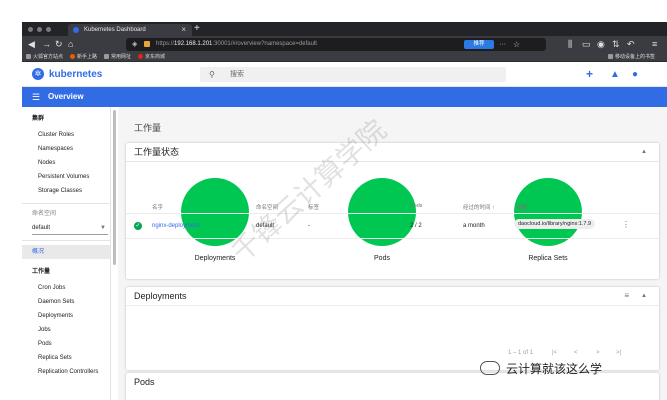  Describe the element at coordinates (59, 44) in the screenshot. I see `reload-icon: ↻` at that location.